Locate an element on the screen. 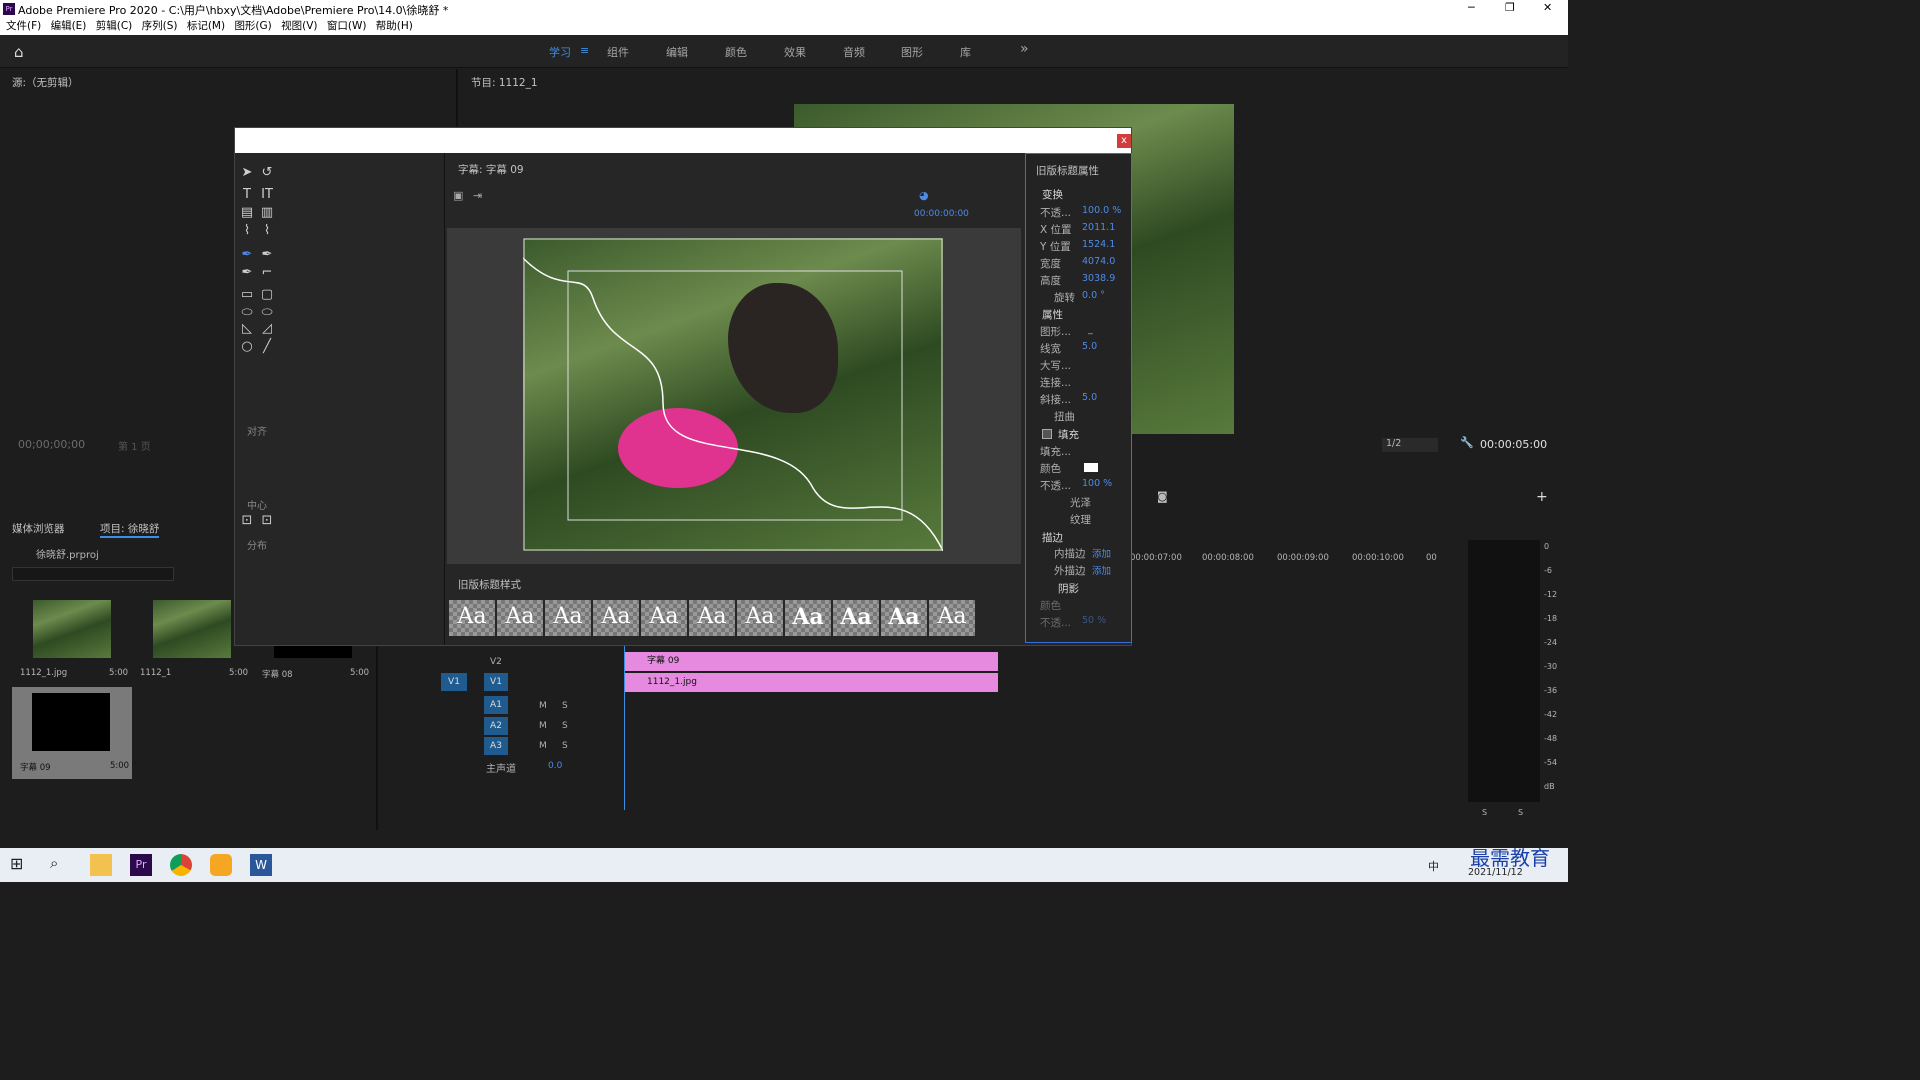 This screenshot has height=1080, width=1920. close-button: ✕ is located at coordinates (1547, 7).